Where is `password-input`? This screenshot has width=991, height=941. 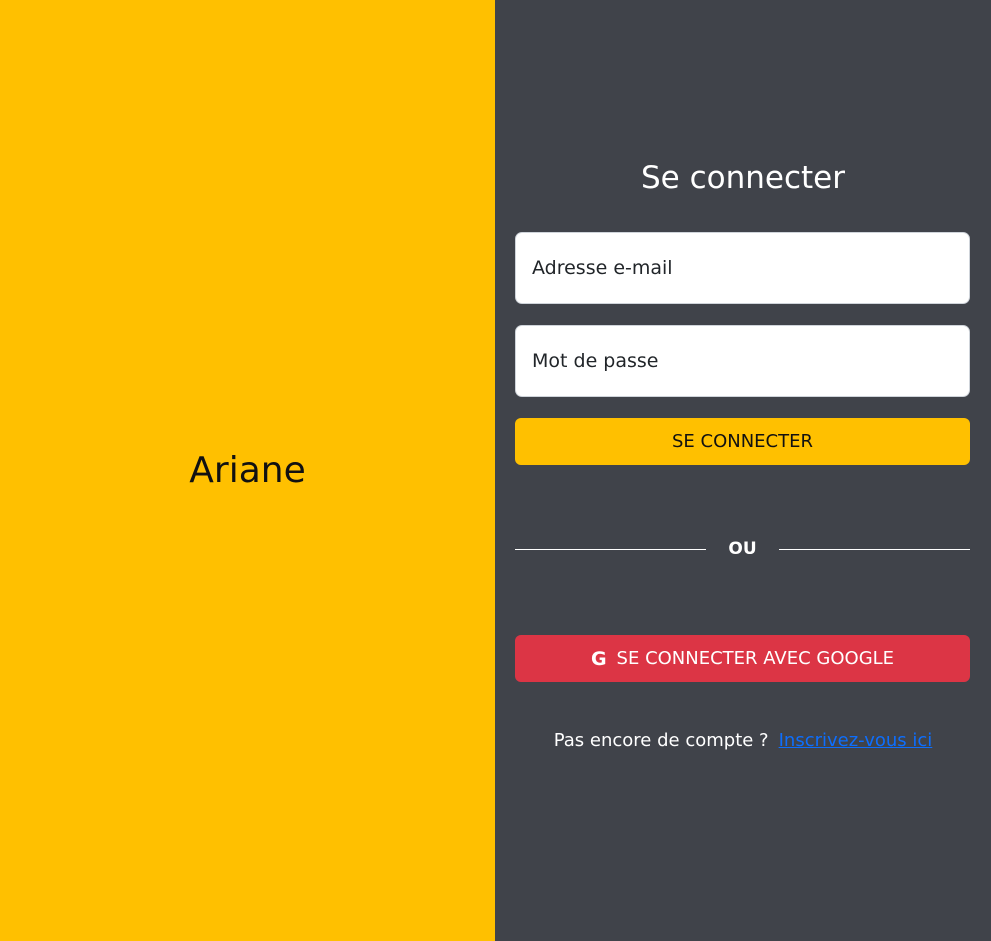
password-input is located at coordinates (750, 361).